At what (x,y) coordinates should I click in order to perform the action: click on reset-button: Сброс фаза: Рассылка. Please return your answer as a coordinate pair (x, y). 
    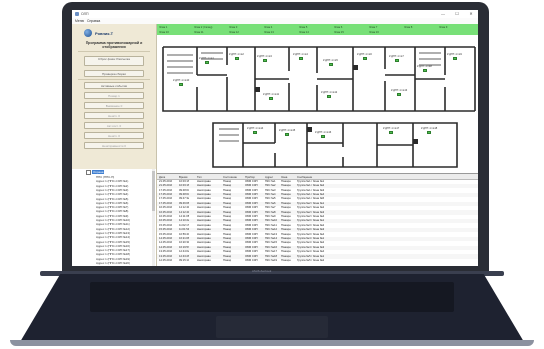
    Looking at the image, I should click on (114, 61).